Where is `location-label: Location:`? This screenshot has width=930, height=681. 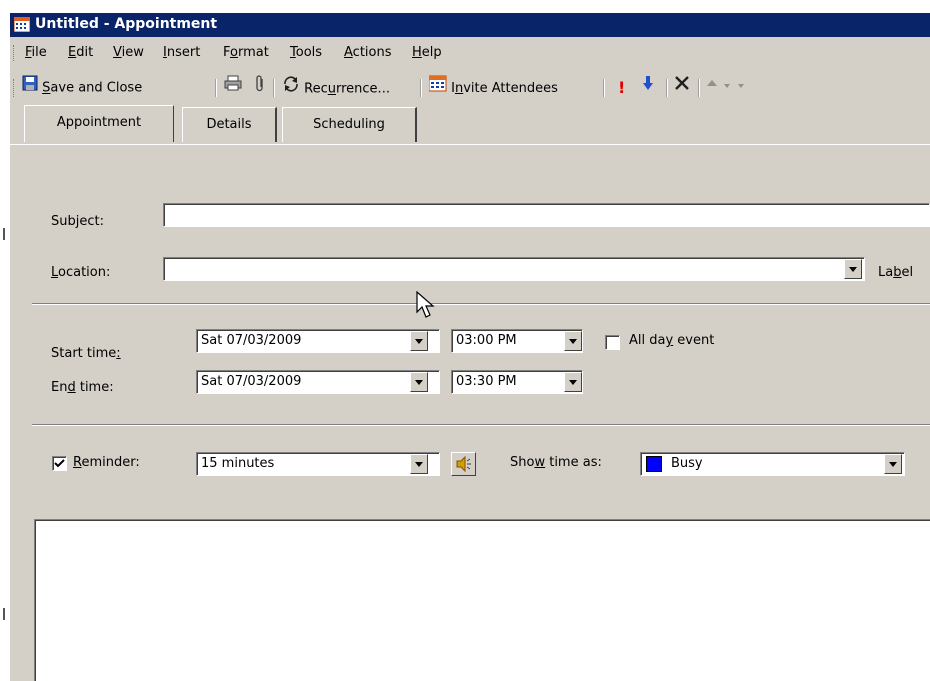
location-label: Location: is located at coordinates (81, 272).